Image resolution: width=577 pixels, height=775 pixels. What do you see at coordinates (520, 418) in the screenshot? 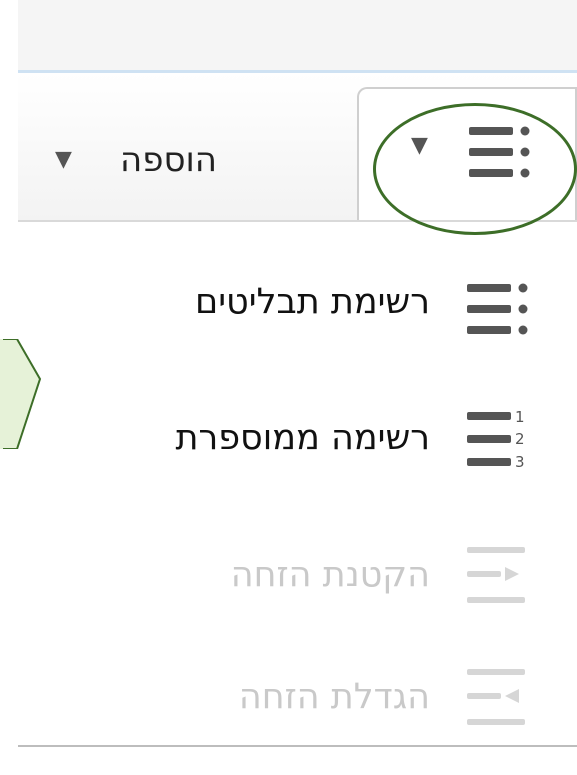
I see `svg-text: 1` at bounding box center [520, 418].